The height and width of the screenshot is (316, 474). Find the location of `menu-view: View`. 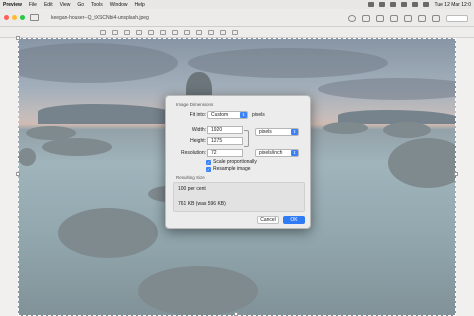

menu-view: View is located at coordinates (65, 5).